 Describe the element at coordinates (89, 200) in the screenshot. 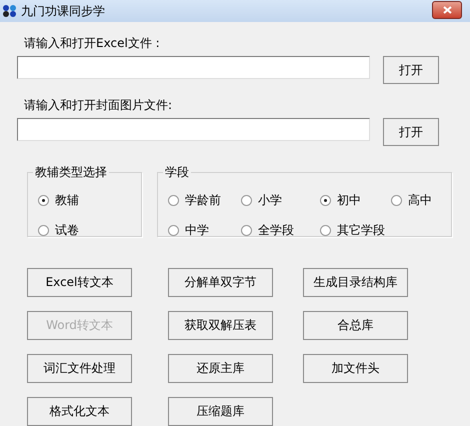

I see `radio-option: 教辅` at that location.